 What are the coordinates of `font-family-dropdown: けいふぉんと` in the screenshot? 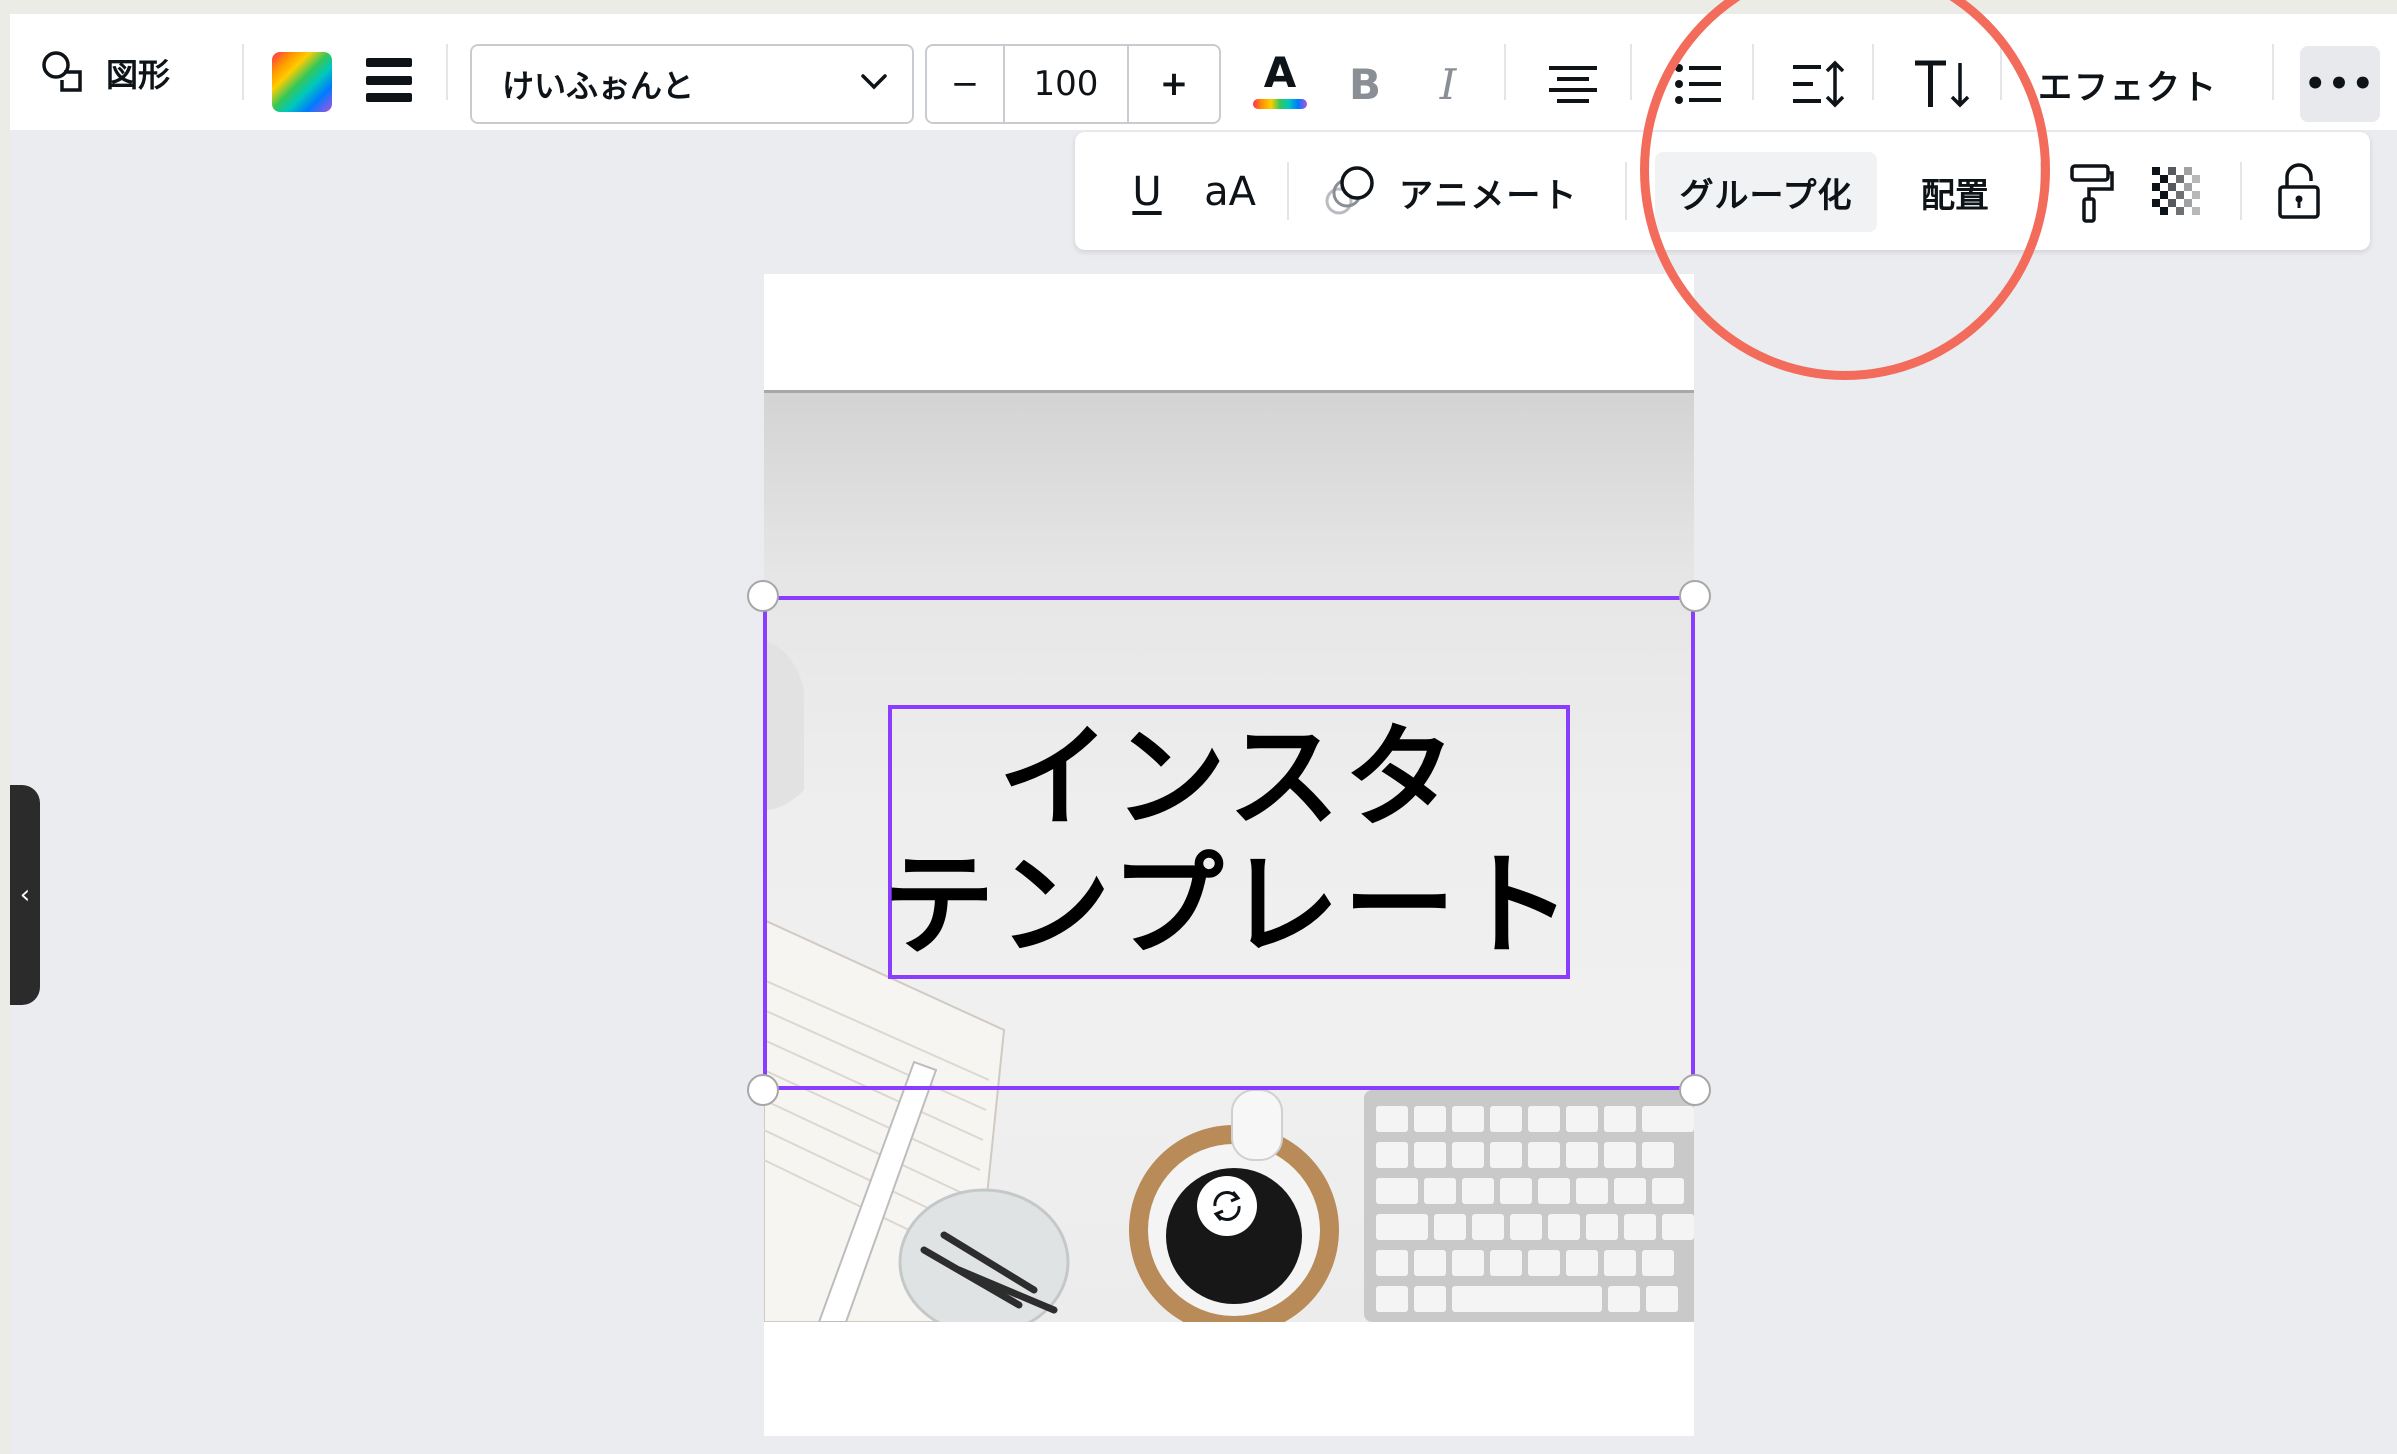 It's located at (692, 84).